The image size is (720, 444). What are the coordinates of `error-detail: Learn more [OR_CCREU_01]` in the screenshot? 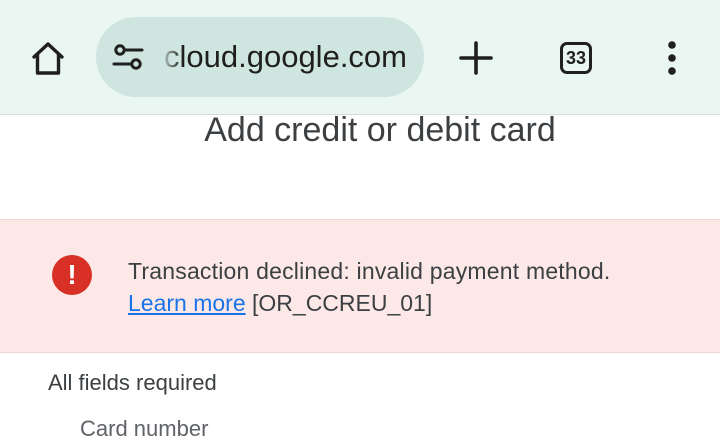 It's located at (280, 303).